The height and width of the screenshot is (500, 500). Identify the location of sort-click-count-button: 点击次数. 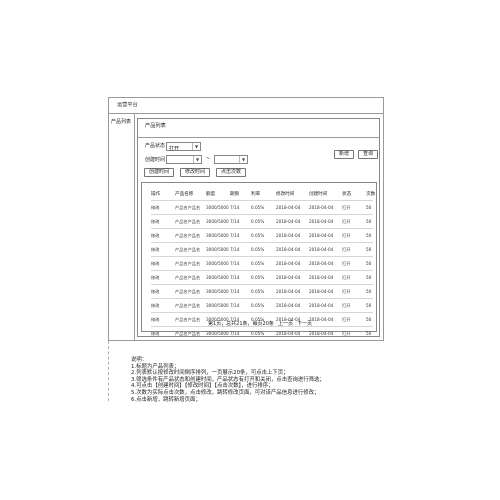
(231, 172).